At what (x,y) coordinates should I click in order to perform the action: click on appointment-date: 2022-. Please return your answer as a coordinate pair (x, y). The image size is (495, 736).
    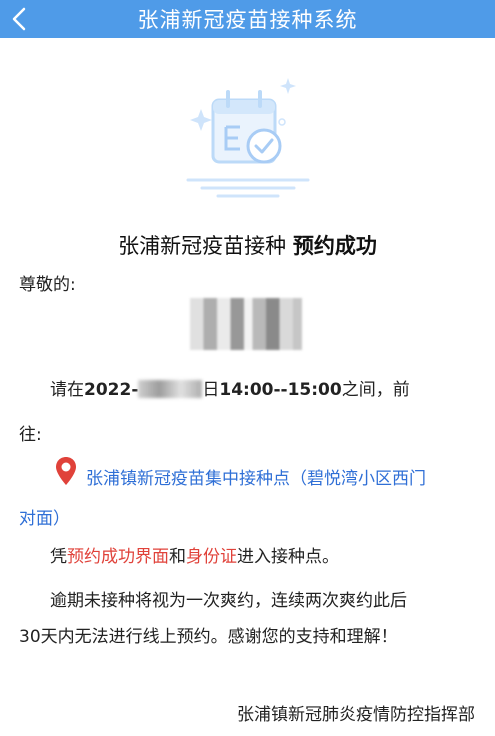
    Looking at the image, I should click on (111, 390).